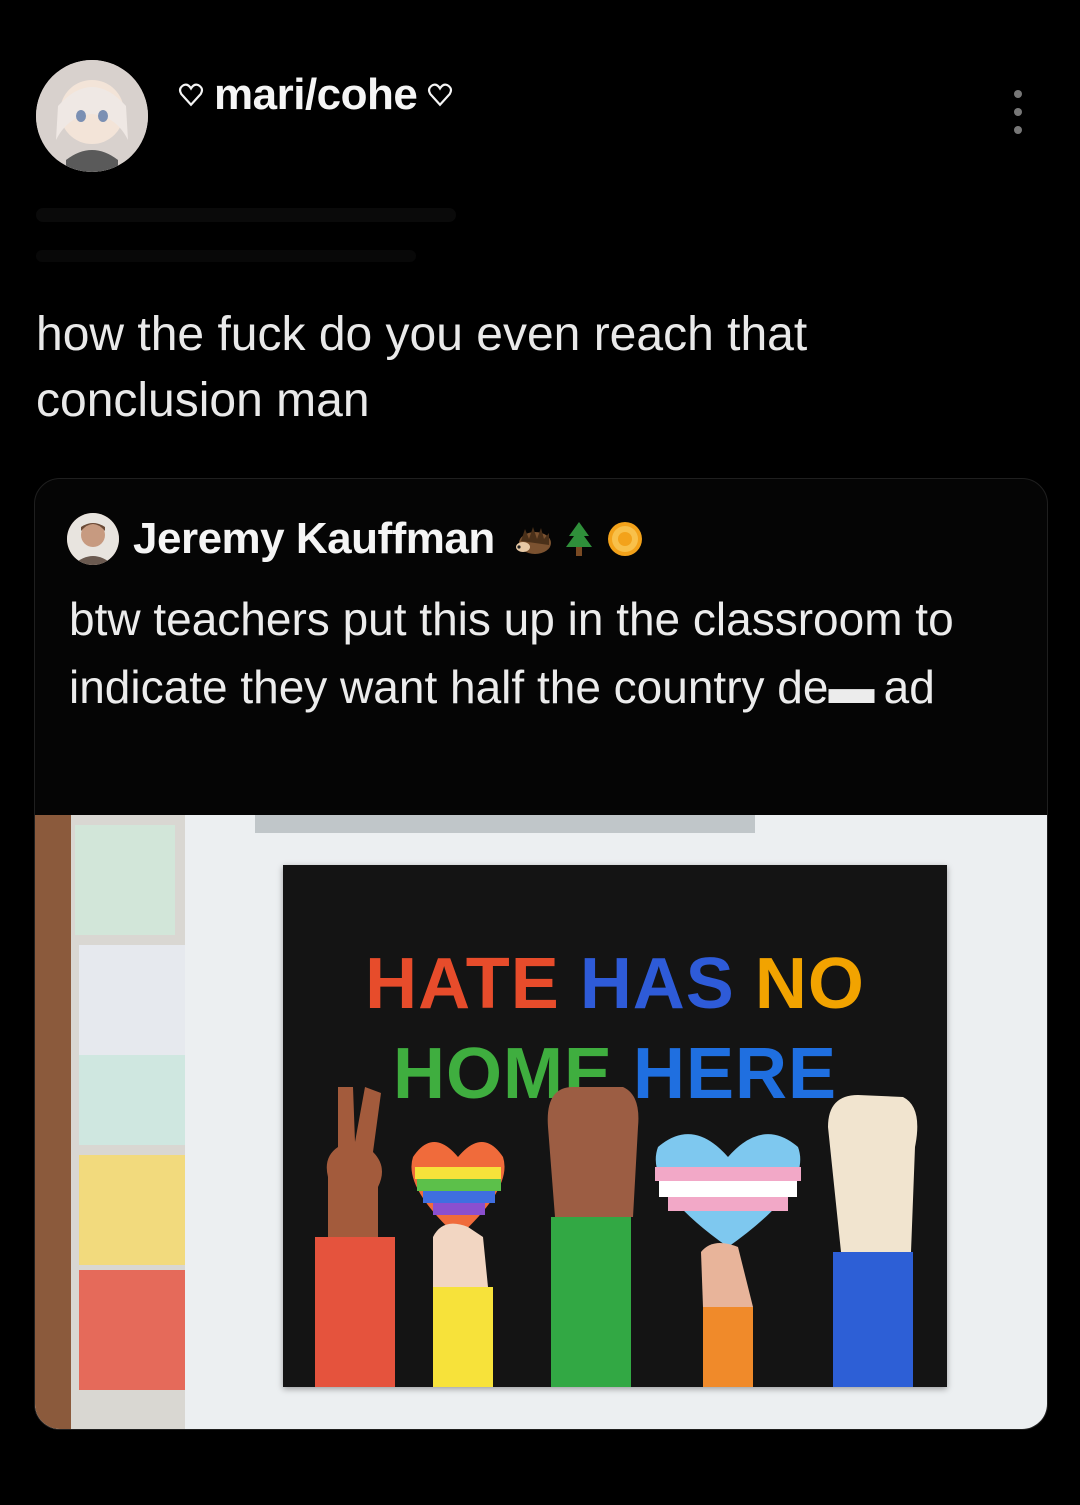  What do you see at coordinates (657, 984) in the screenshot?
I see `poster-word: HAS` at bounding box center [657, 984].